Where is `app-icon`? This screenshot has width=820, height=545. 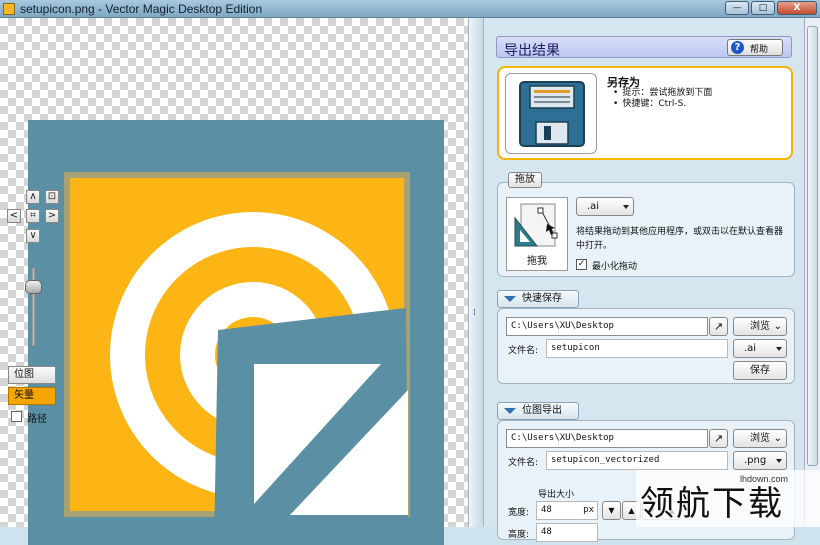 app-icon is located at coordinates (9, 9).